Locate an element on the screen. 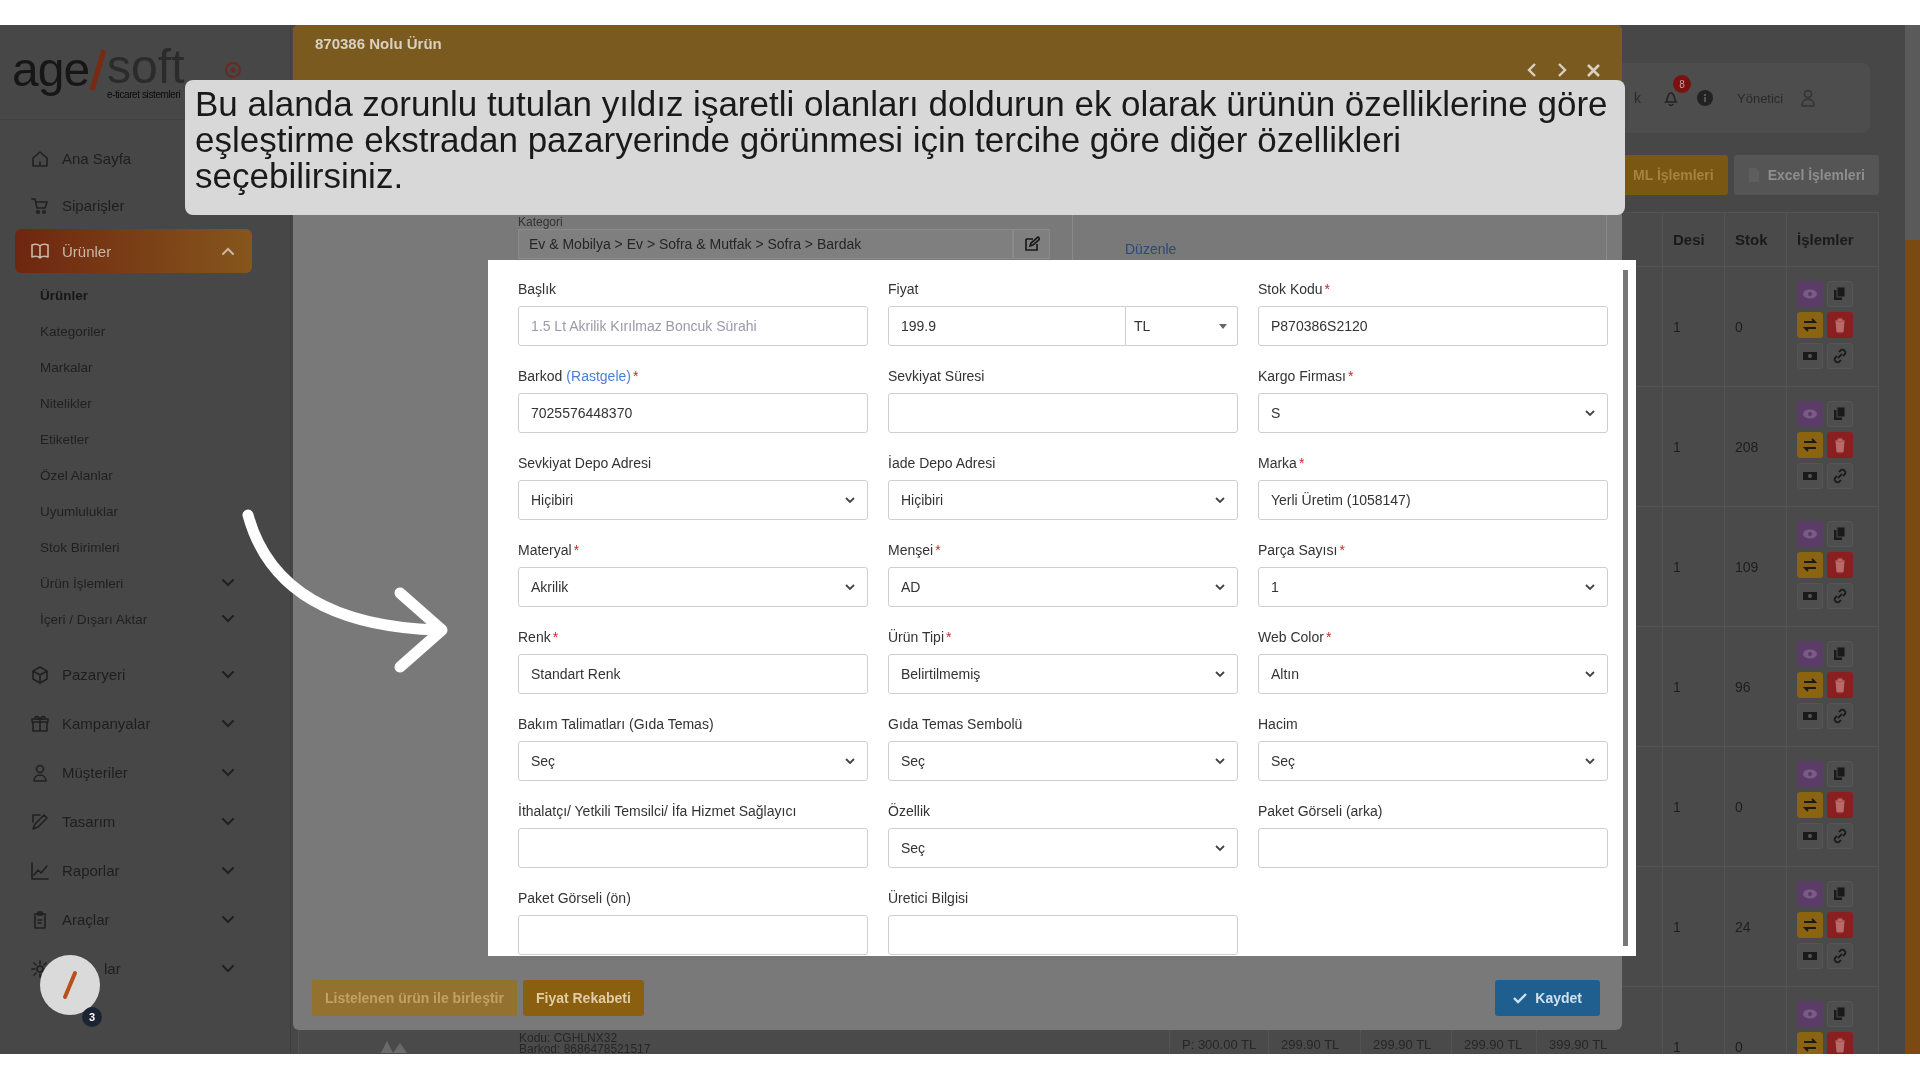  nav-item-active: Ürünler is located at coordinates (133, 251).